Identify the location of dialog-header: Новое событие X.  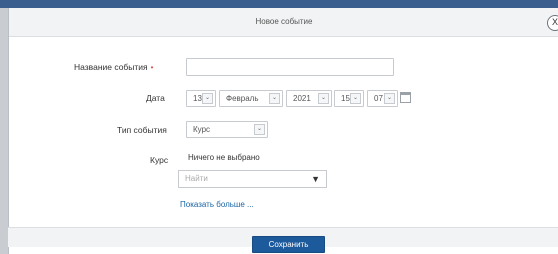
(283, 22).